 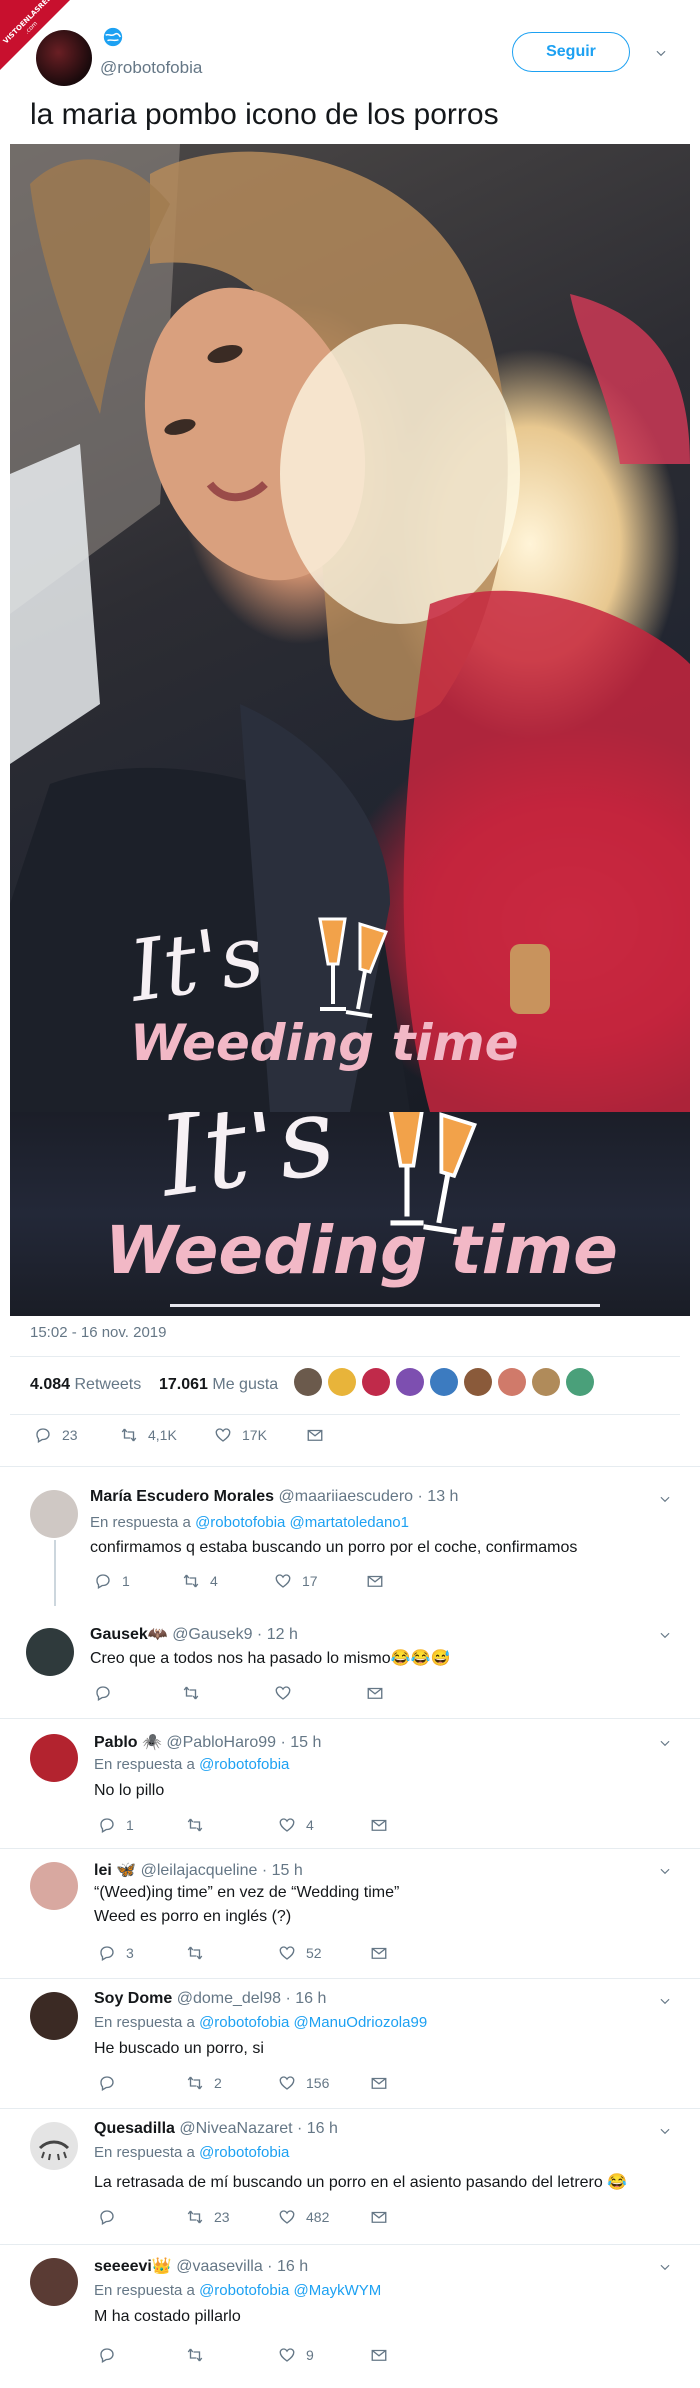 What do you see at coordinates (324, 1953) in the screenshot?
I see `like-button: 52` at bounding box center [324, 1953].